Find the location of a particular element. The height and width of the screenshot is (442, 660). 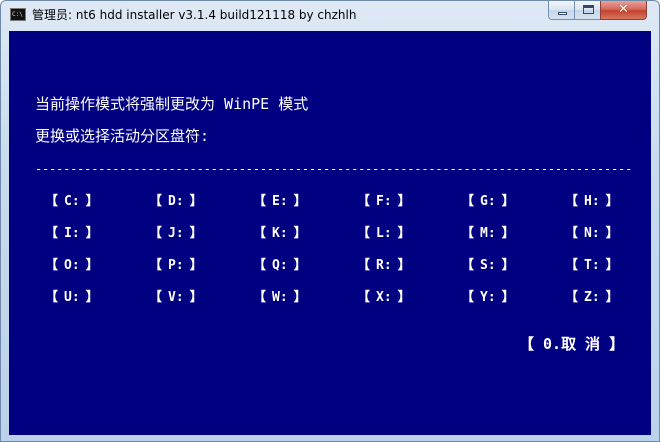

drive-button-u: 【 U: 】 is located at coordinates (75, 298).